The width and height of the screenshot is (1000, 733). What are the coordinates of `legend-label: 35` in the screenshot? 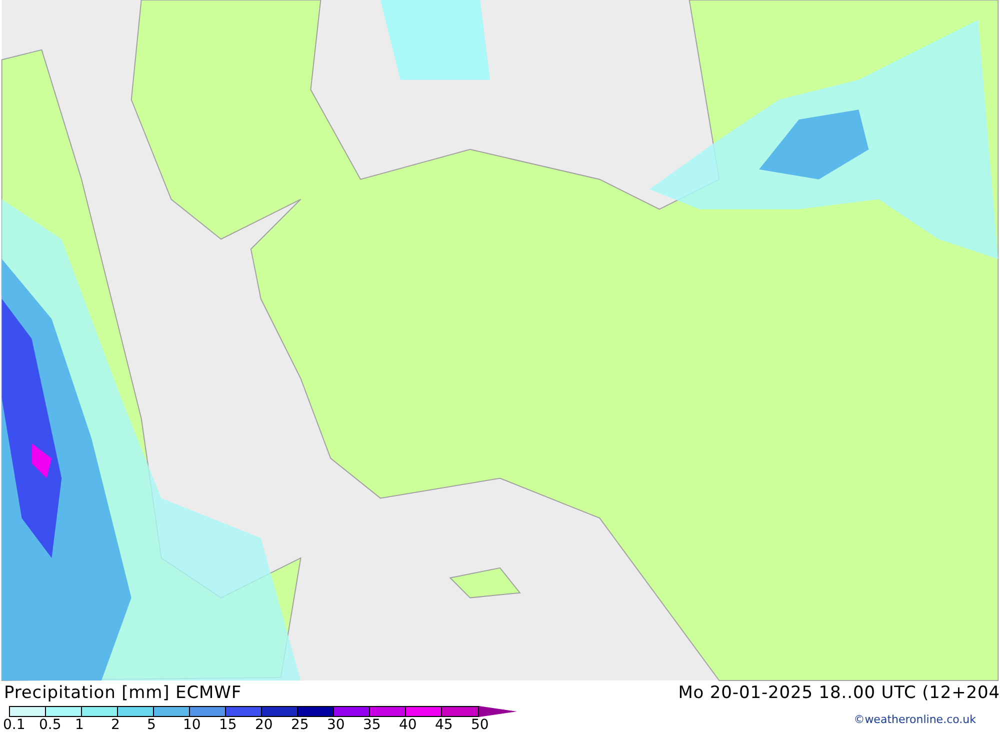 It's located at (372, 725).